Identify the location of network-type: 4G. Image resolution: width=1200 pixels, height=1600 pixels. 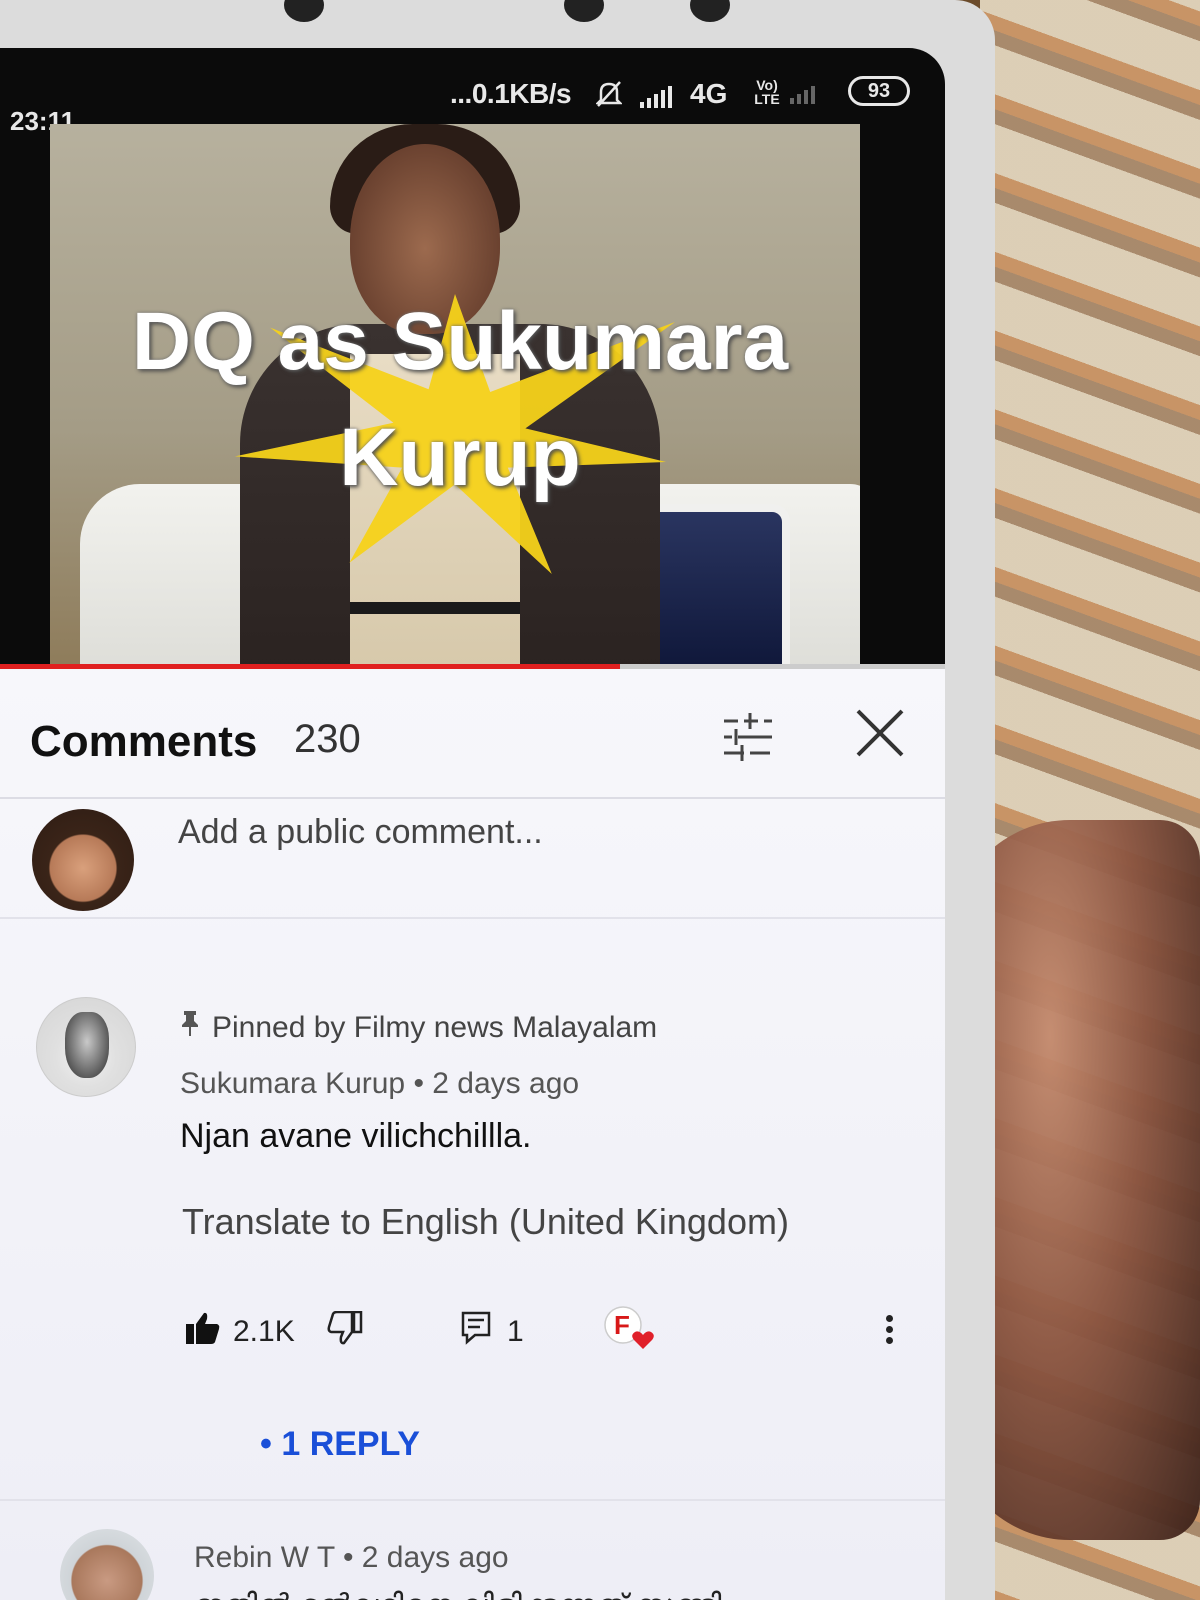
(709, 93).